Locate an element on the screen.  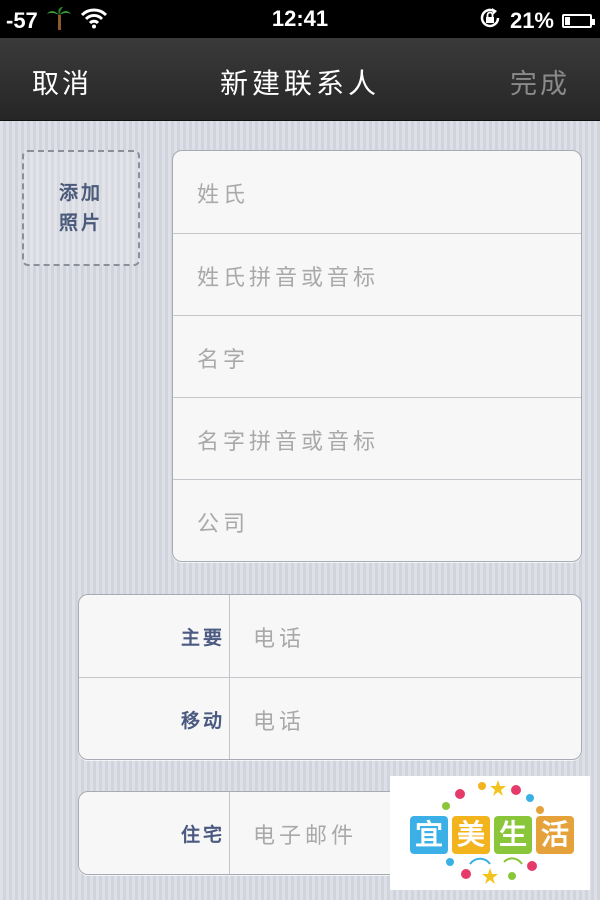
first-name-phonetic-field: 名字拼音或音标 is located at coordinates (377, 438).